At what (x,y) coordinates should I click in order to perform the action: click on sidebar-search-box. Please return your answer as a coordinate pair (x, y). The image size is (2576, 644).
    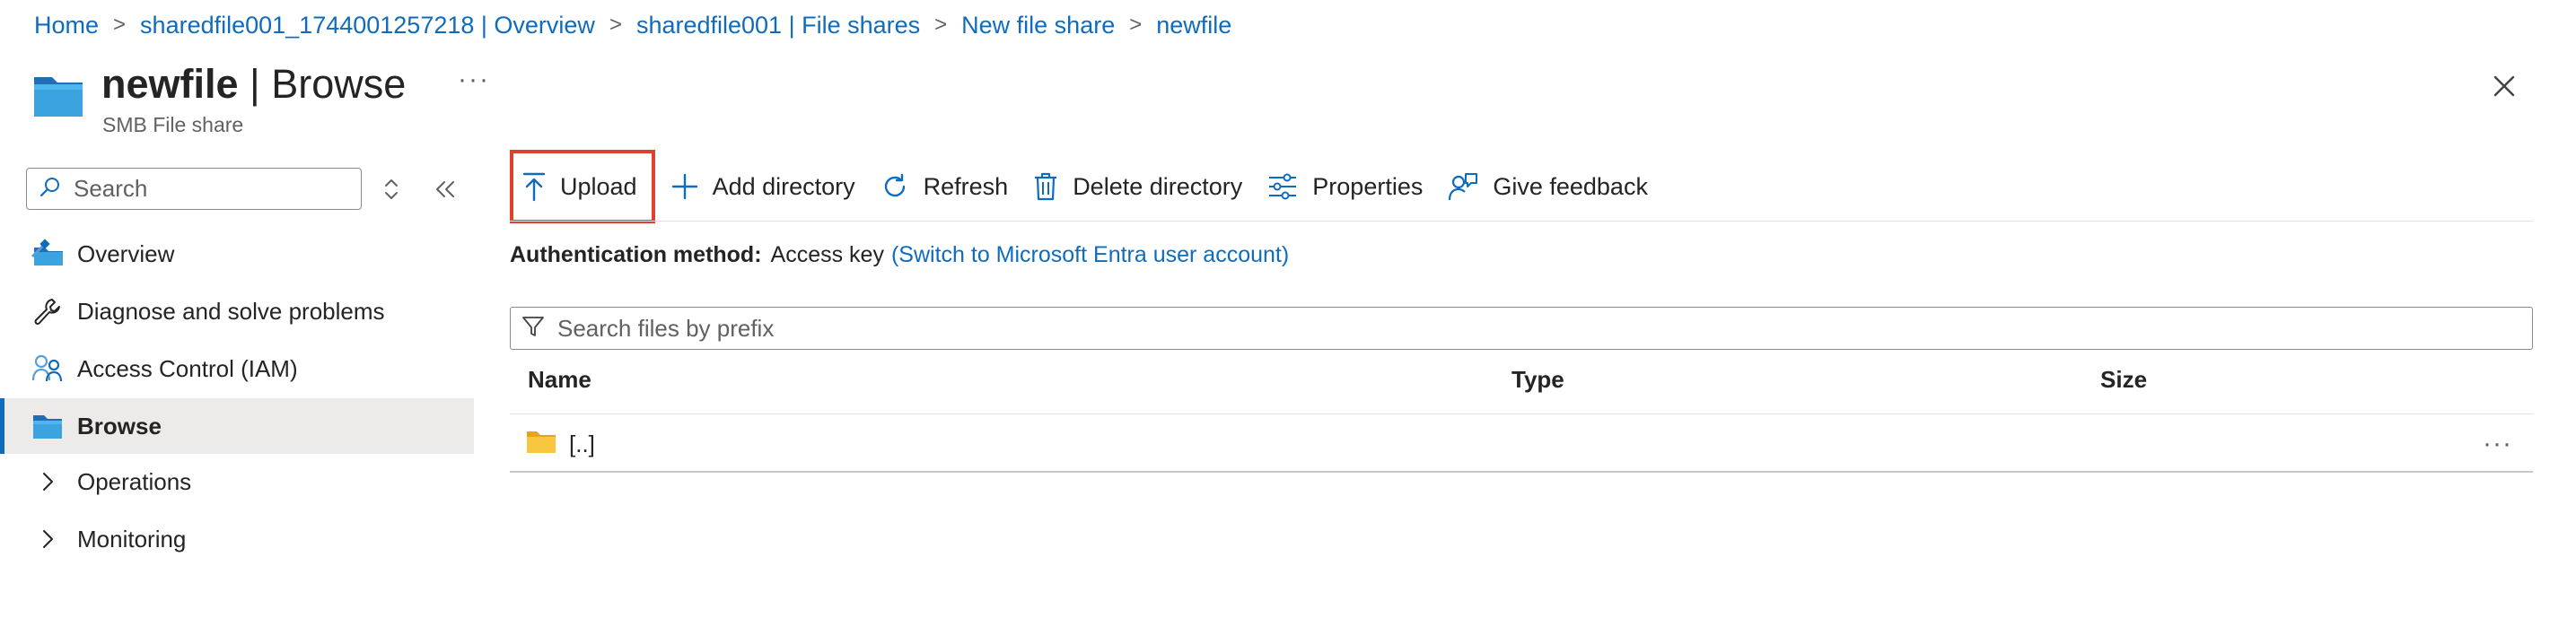
    Looking at the image, I should click on (194, 189).